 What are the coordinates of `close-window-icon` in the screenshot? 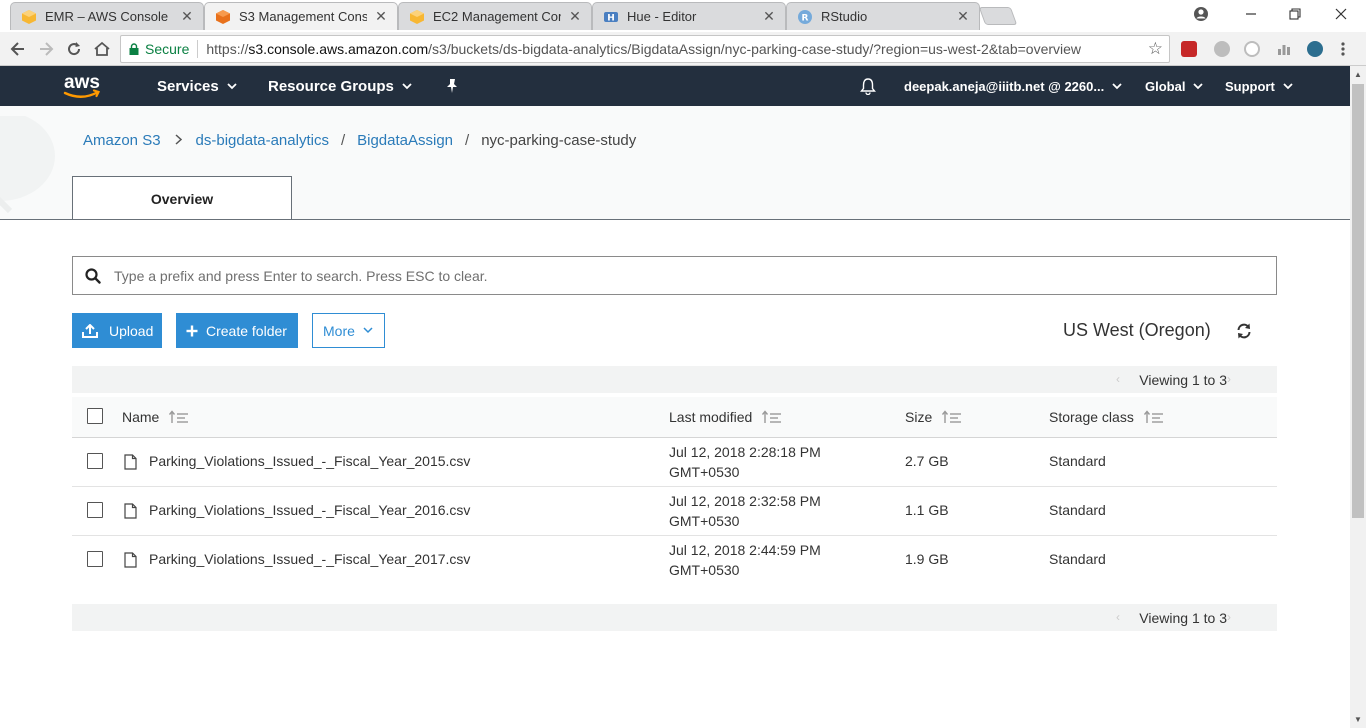 It's located at (1341, 14).